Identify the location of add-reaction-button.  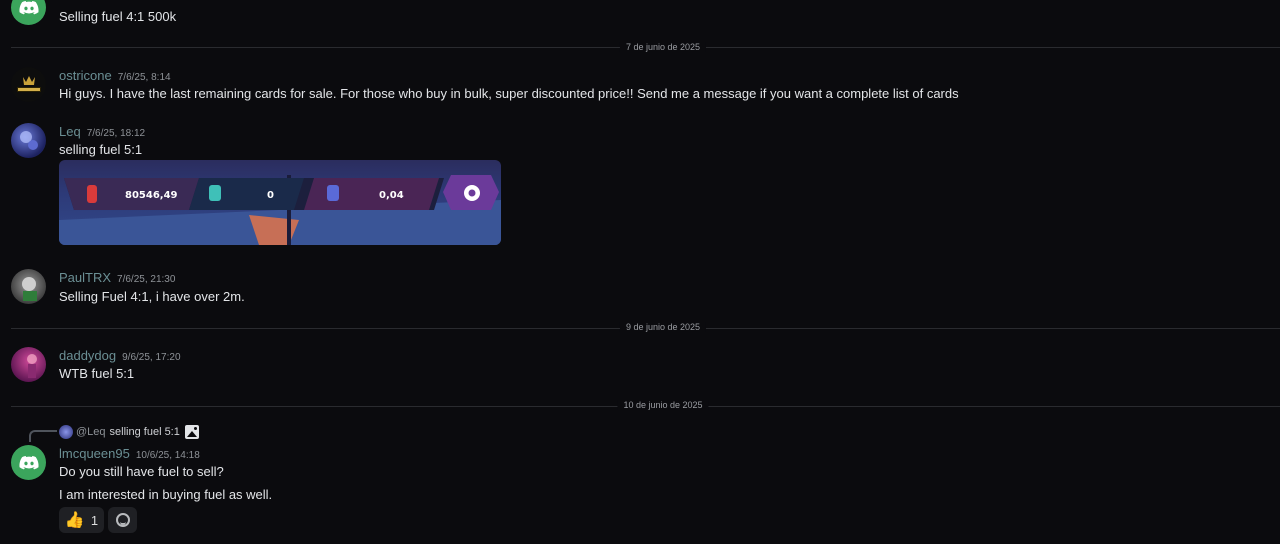
(122, 520).